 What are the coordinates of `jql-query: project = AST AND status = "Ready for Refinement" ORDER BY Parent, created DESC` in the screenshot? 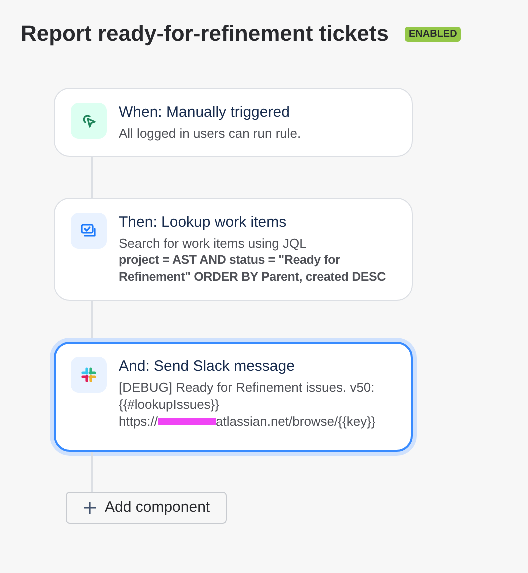 It's located at (253, 269).